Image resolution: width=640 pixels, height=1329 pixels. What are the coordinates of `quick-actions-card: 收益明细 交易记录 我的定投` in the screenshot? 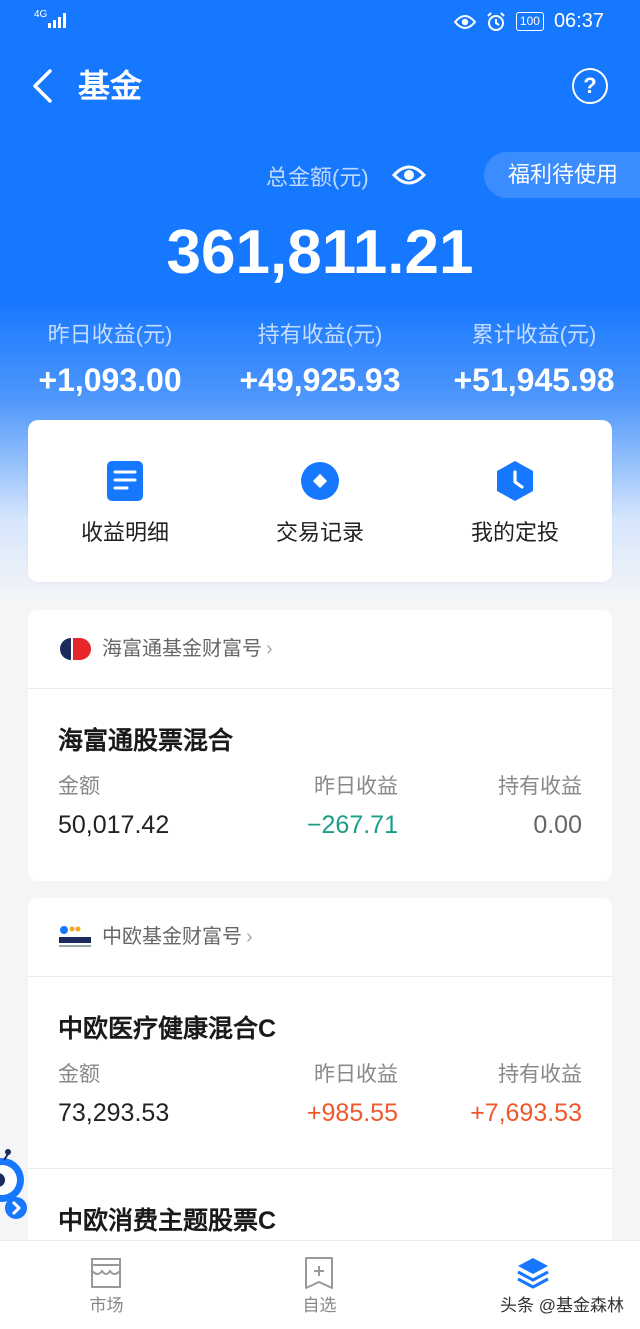 It's located at (320, 501).